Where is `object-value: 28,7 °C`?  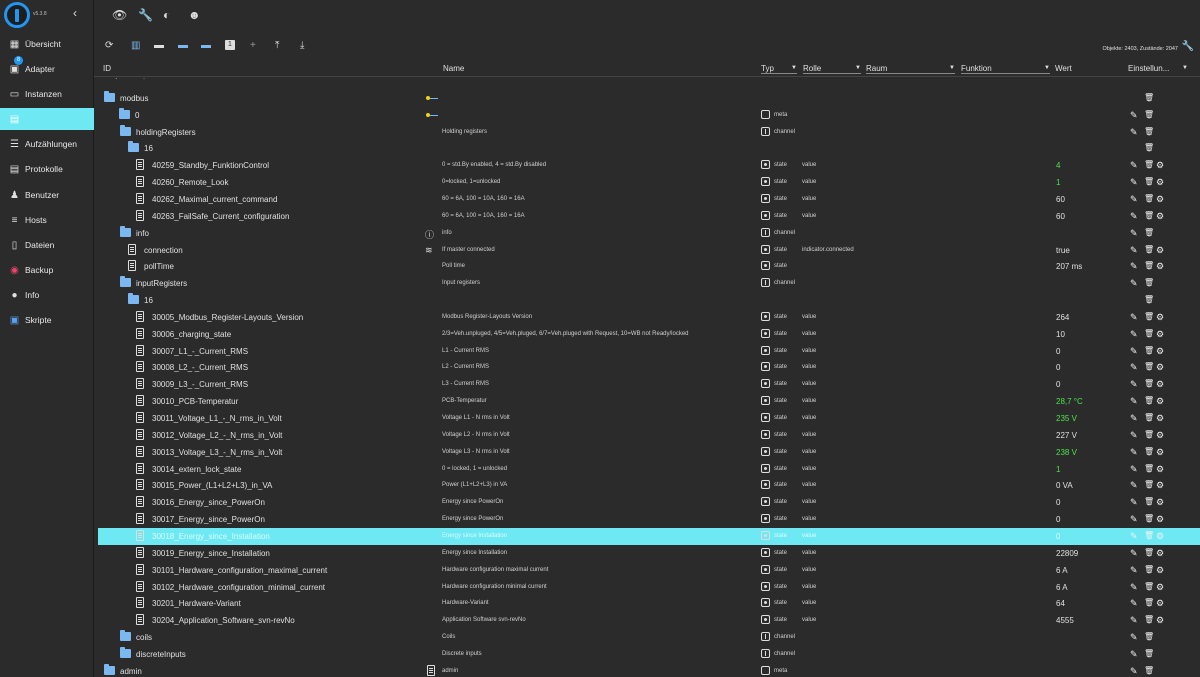 object-value: 28,7 °C is located at coordinates (1069, 401).